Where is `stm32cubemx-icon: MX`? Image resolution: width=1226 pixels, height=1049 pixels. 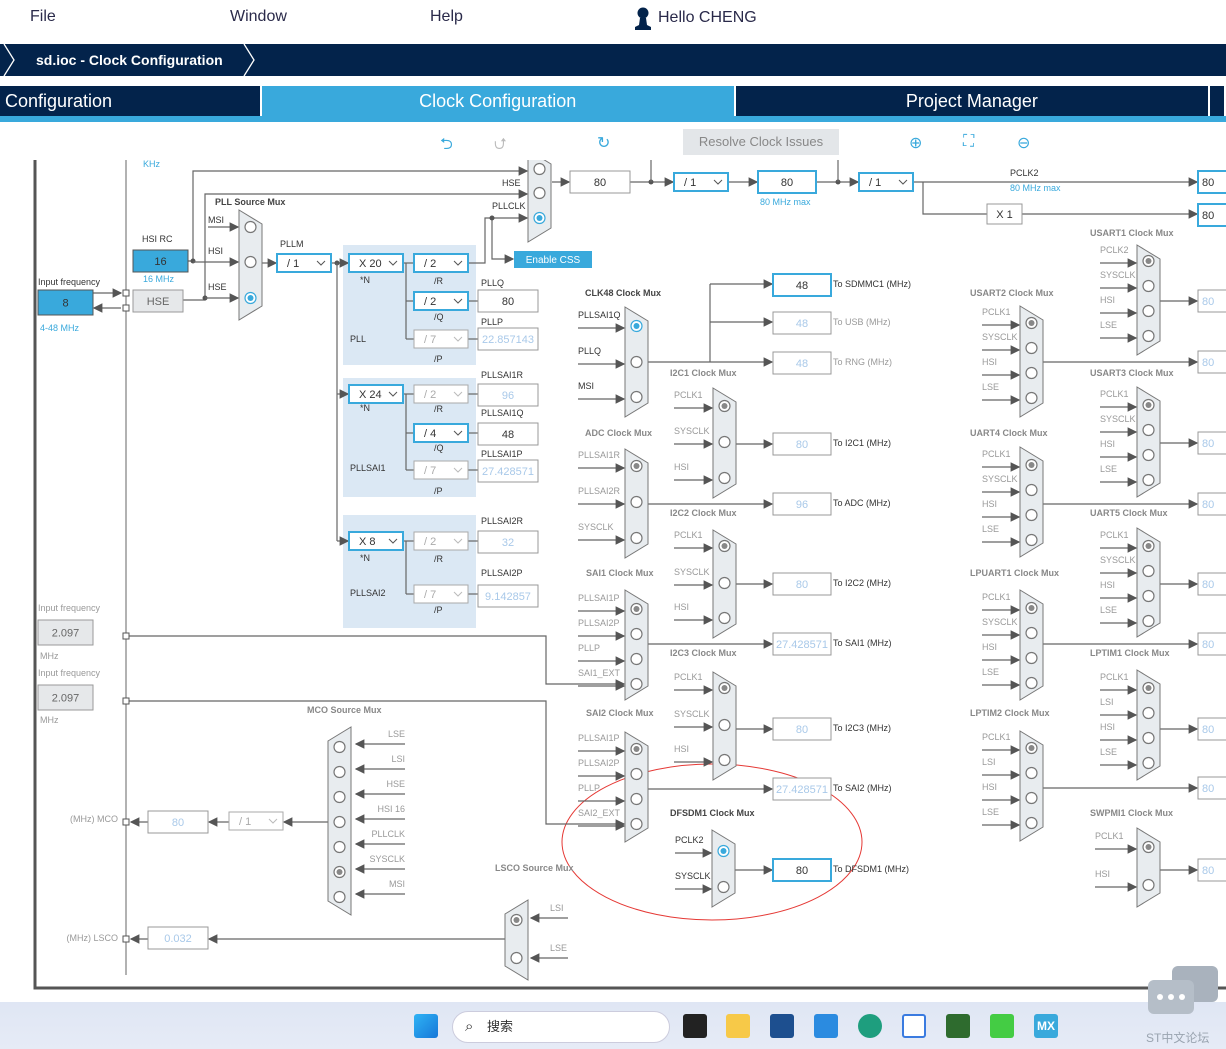 stm32cubemx-icon: MX is located at coordinates (1046, 1026).